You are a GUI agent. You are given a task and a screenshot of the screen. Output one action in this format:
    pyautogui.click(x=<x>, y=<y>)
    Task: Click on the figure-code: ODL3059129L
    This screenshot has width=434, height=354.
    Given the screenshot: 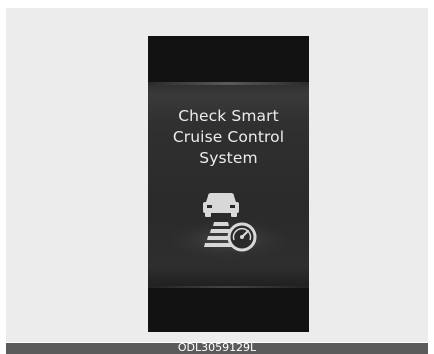 What is the action you would take?
    pyautogui.click(x=217, y=347)
    